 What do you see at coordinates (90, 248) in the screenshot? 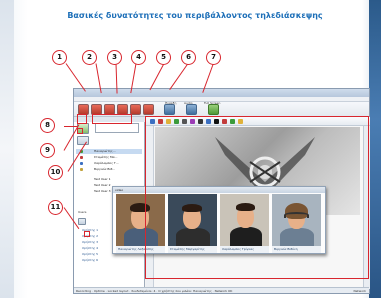
I see `user-item: Χρήστης 4` at bounding box center [90, 248].